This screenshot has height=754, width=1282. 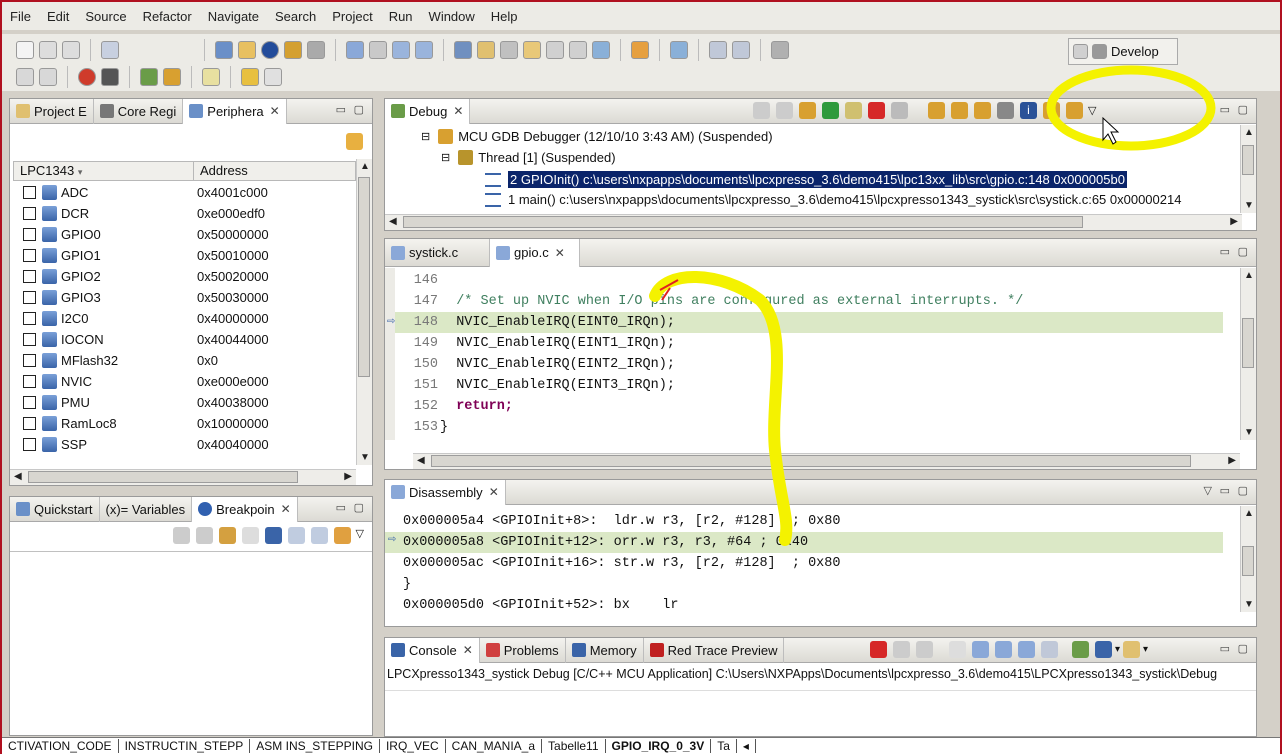 I want to click on peripheral-row: NVIC 0xe000e000, so click(x=184, y=381).